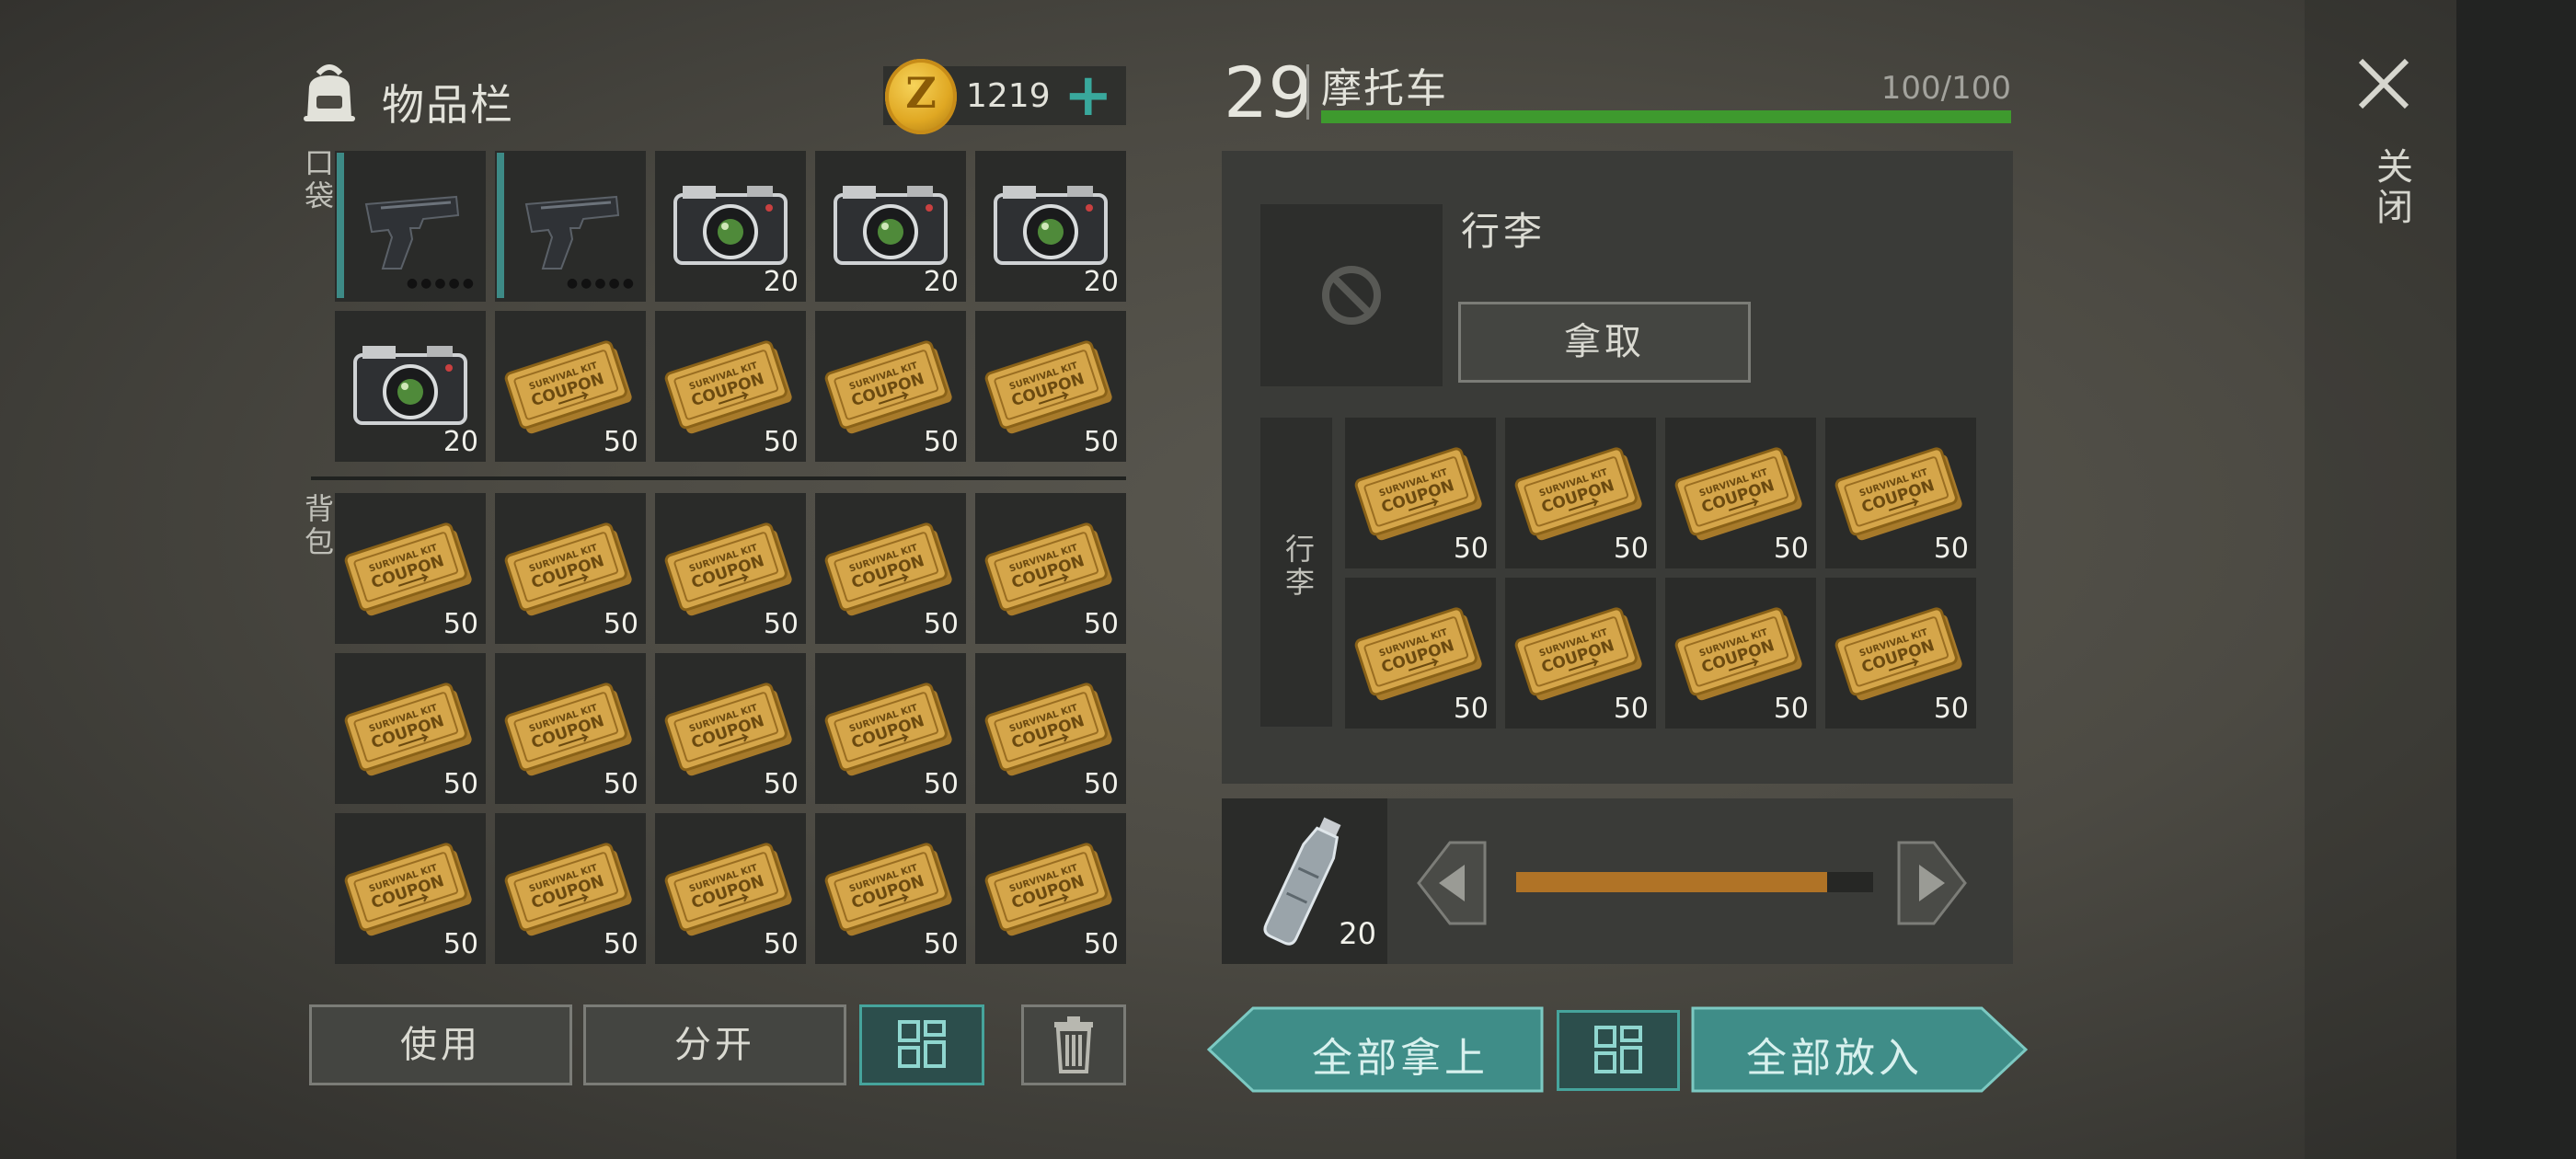 The width and height of the screenshot is (2576, 1159). Describe the element at coordinates (329, 92) in the screenshot. I see `backpack-icon` at that location.